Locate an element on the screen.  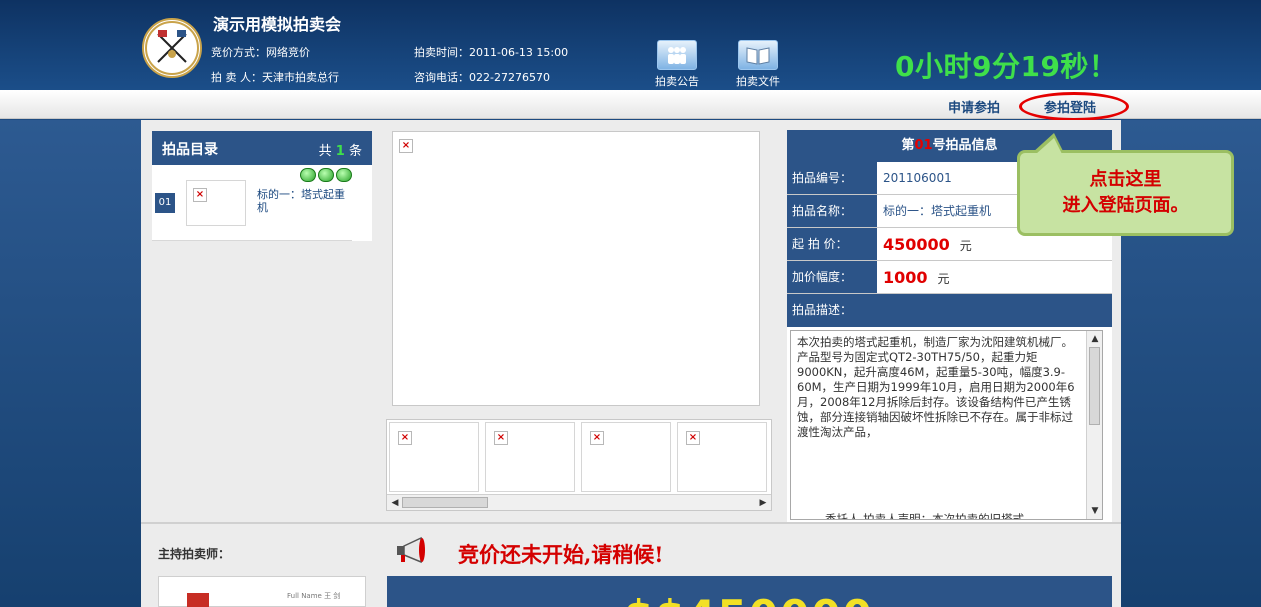
host-id-card: Full Name 王 剑 is located at coordinates (262, 591).